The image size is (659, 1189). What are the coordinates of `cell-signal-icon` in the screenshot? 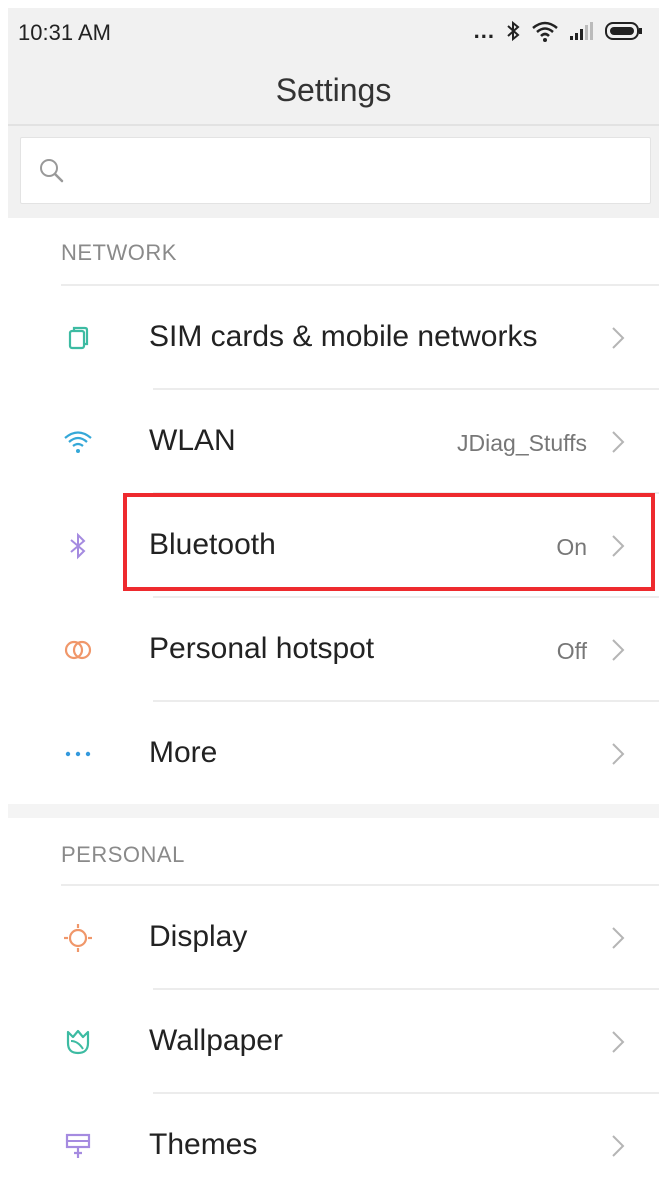 It's located at (582, 31).